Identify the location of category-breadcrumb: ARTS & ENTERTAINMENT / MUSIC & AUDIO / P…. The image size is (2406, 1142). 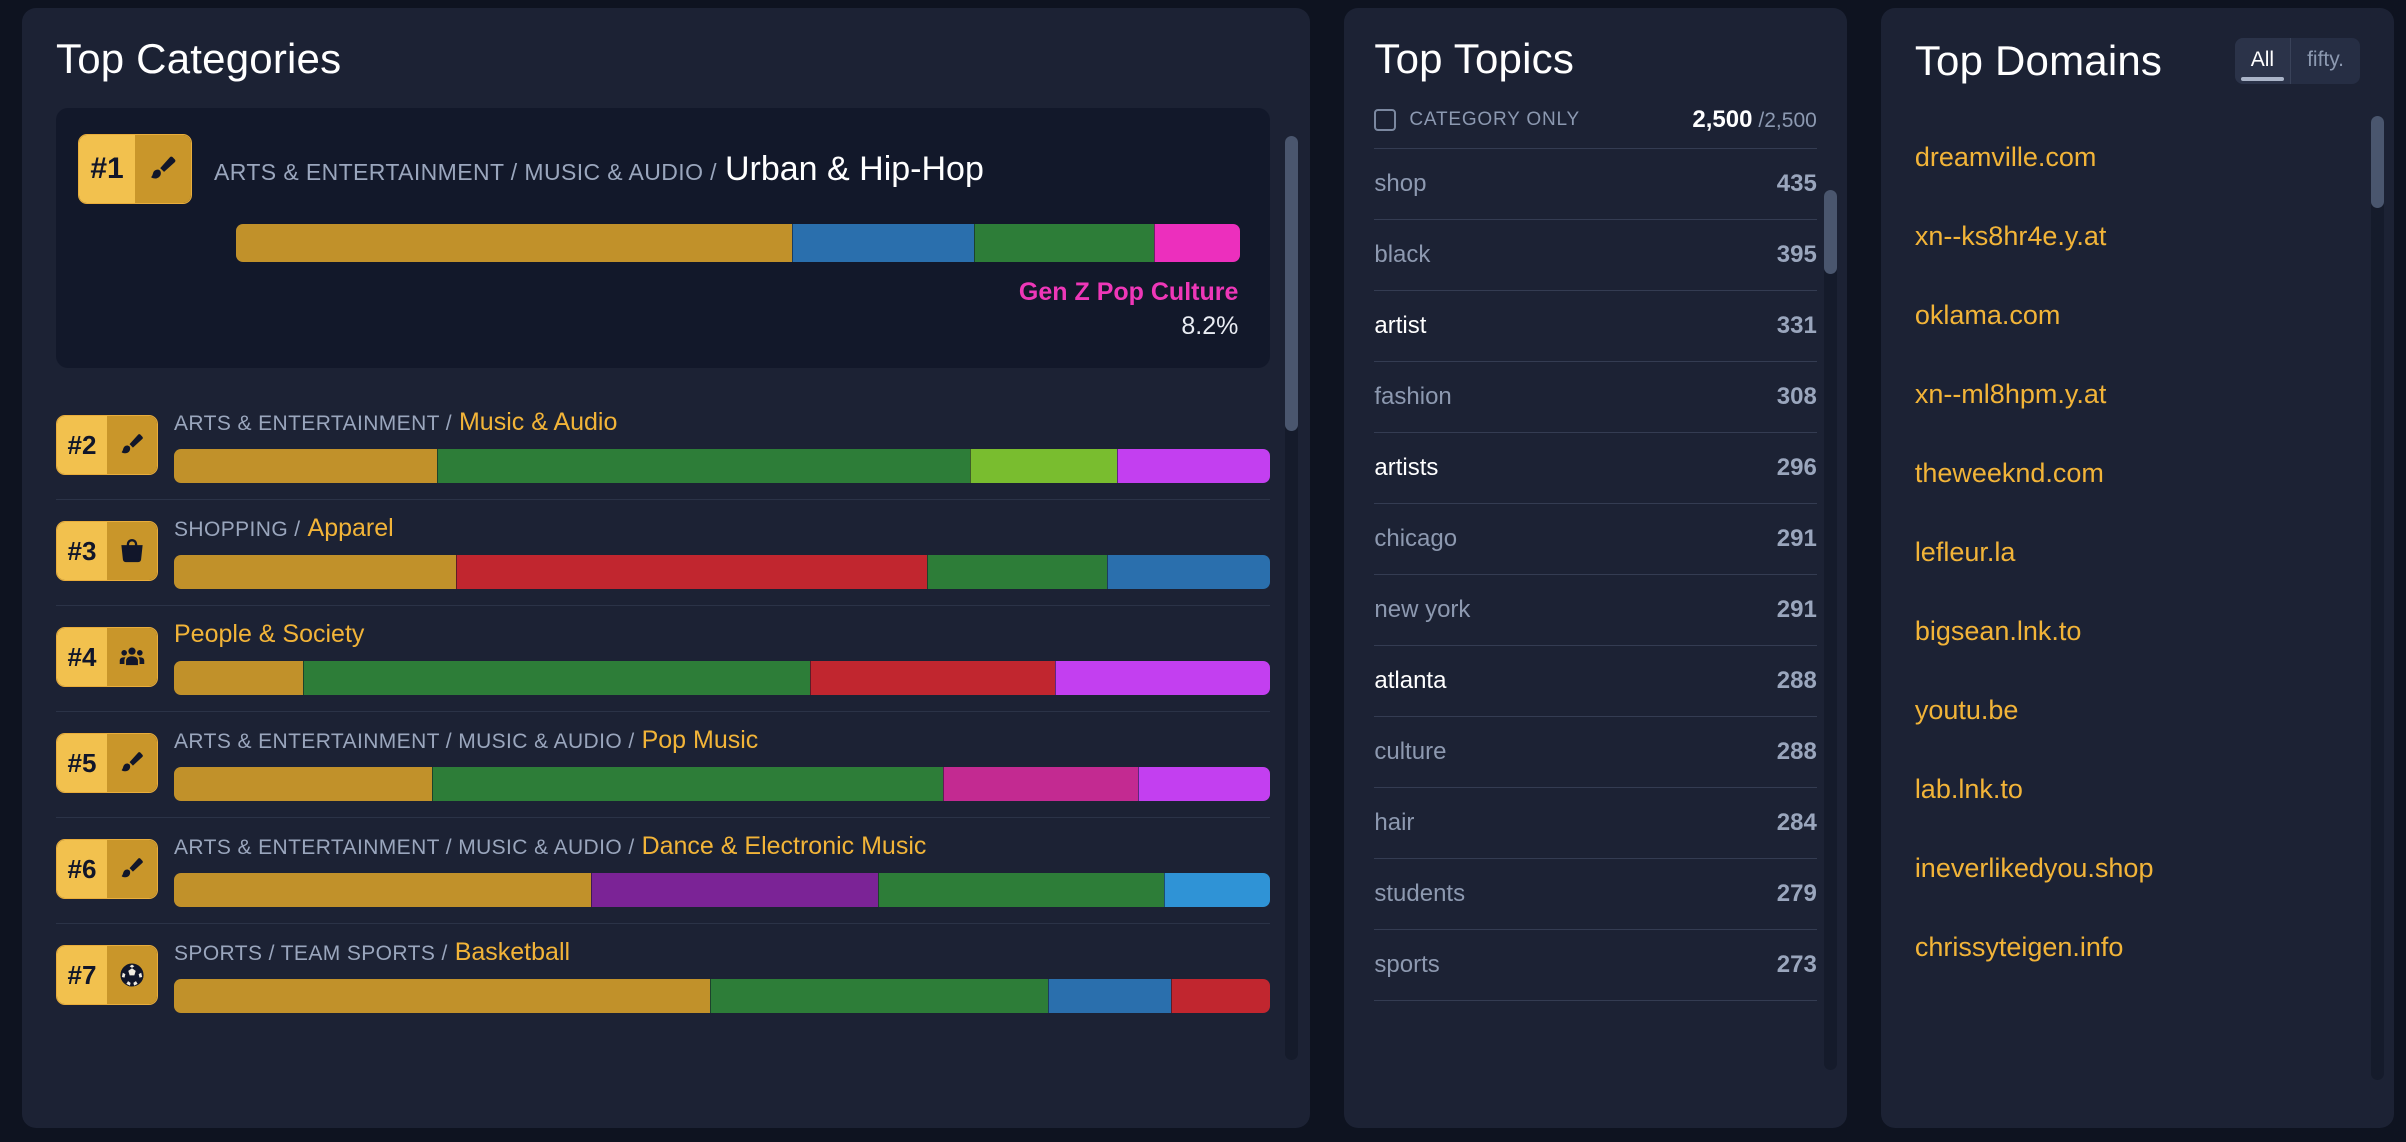
(722, 740).